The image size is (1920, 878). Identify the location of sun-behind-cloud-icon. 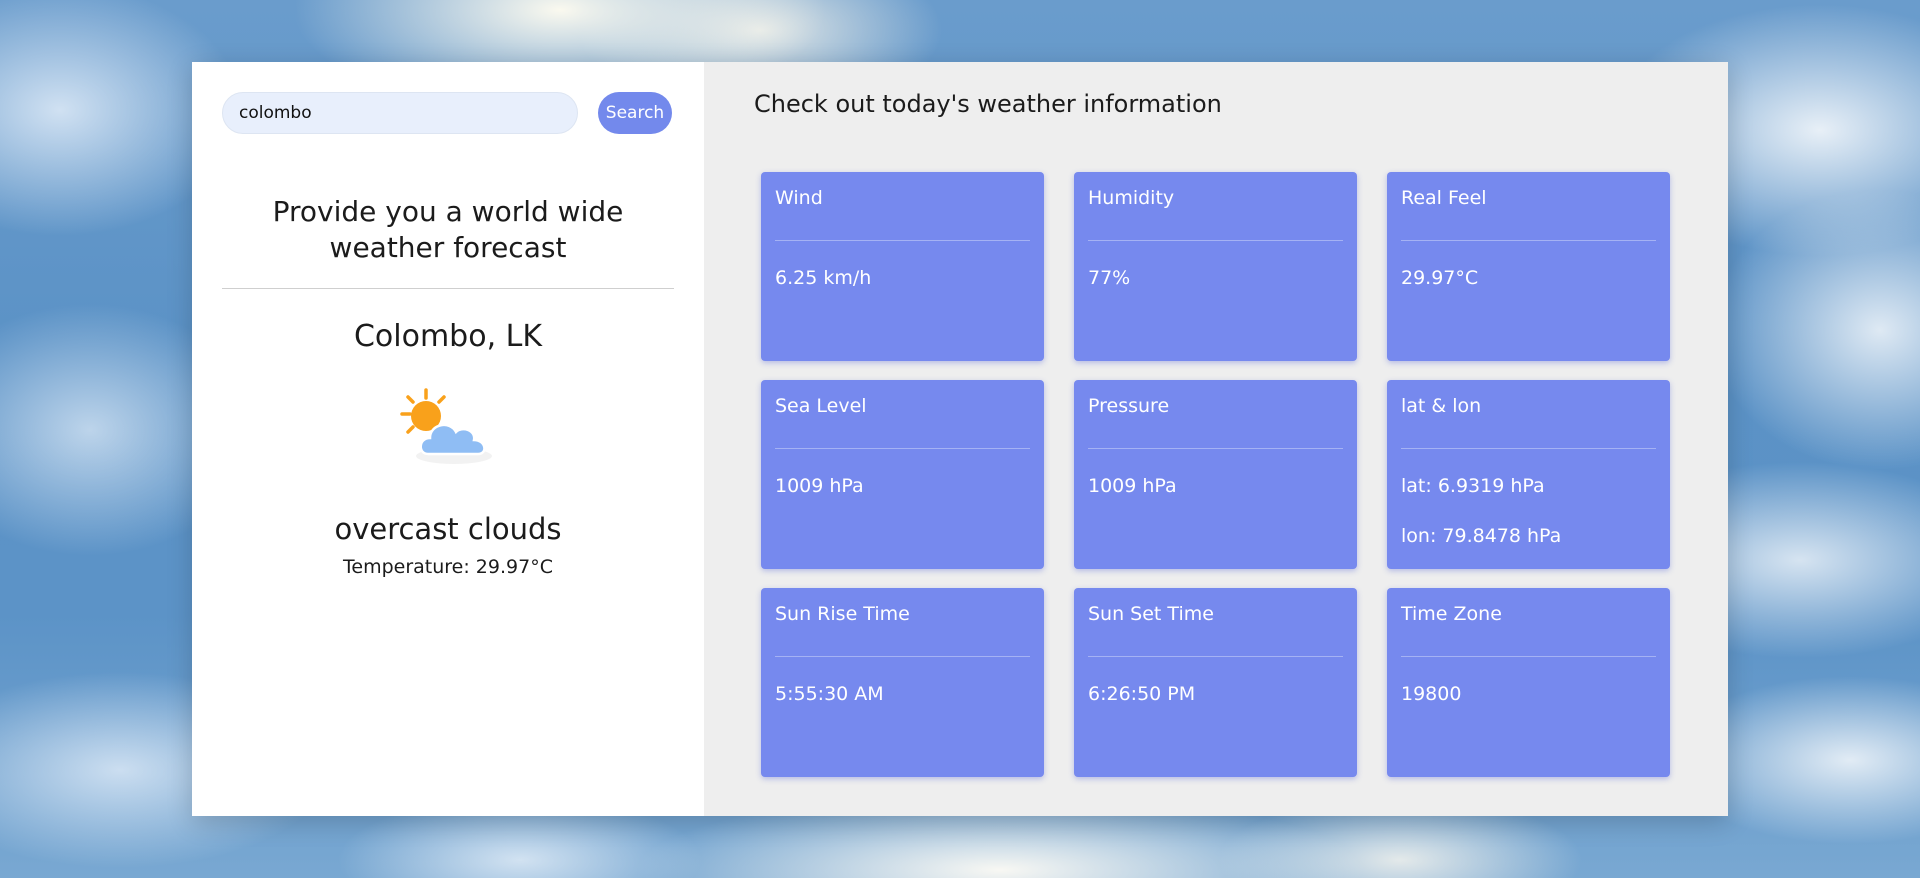
(448, 429).